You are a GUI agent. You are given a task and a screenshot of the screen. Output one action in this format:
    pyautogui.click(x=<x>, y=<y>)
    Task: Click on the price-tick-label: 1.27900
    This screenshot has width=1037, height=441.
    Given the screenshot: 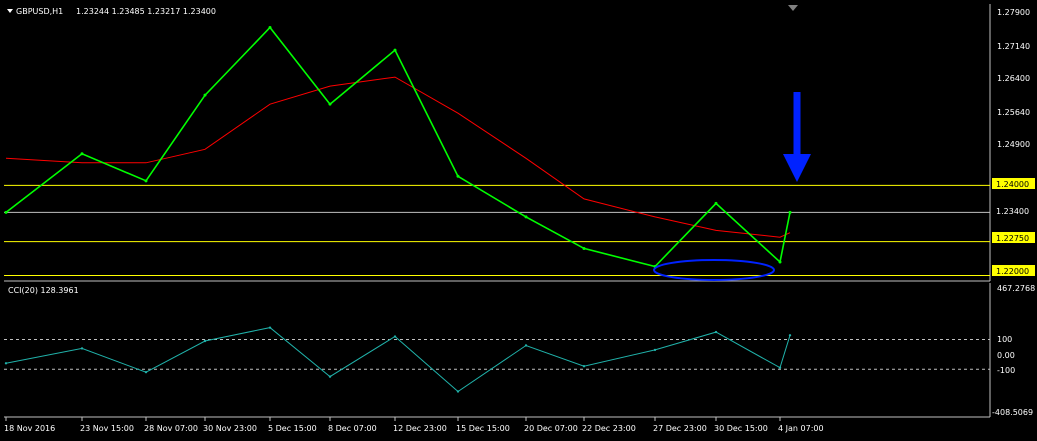 What is the action you would take?
    pyautogui.click(x=1013, y=12)
    